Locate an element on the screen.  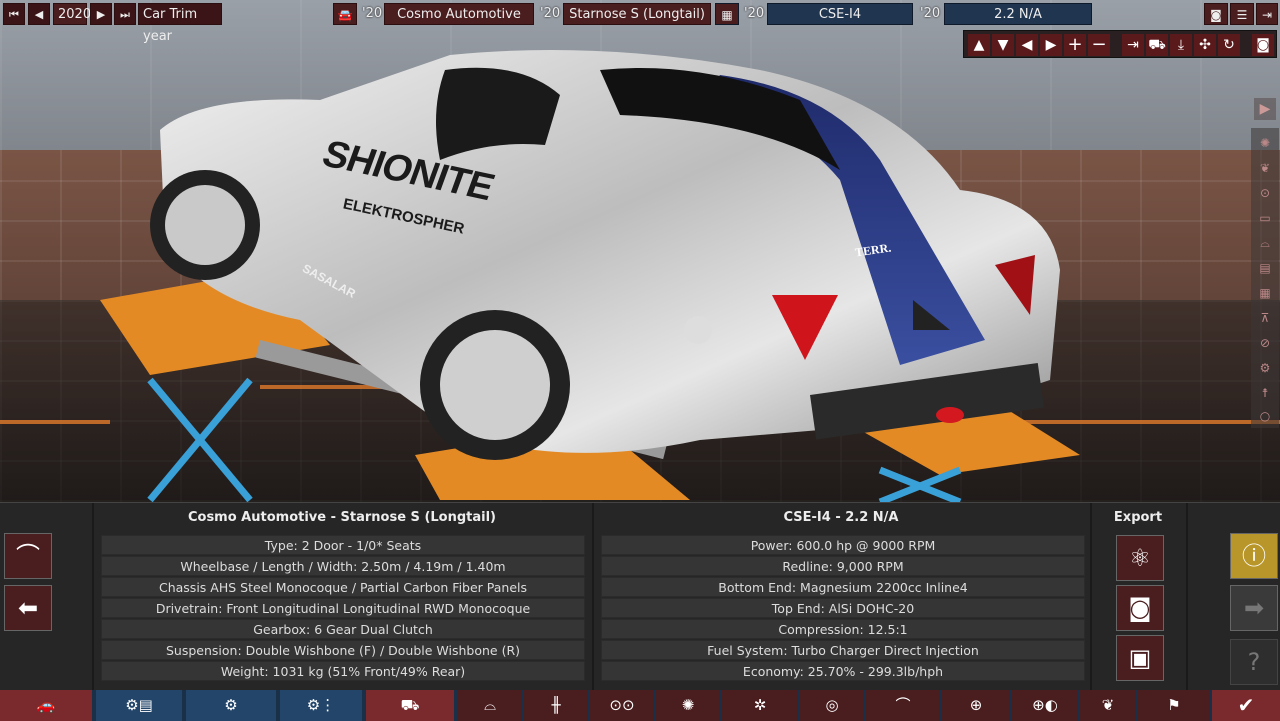
graph-button: ⌒ is located at coordinates (28, 556).